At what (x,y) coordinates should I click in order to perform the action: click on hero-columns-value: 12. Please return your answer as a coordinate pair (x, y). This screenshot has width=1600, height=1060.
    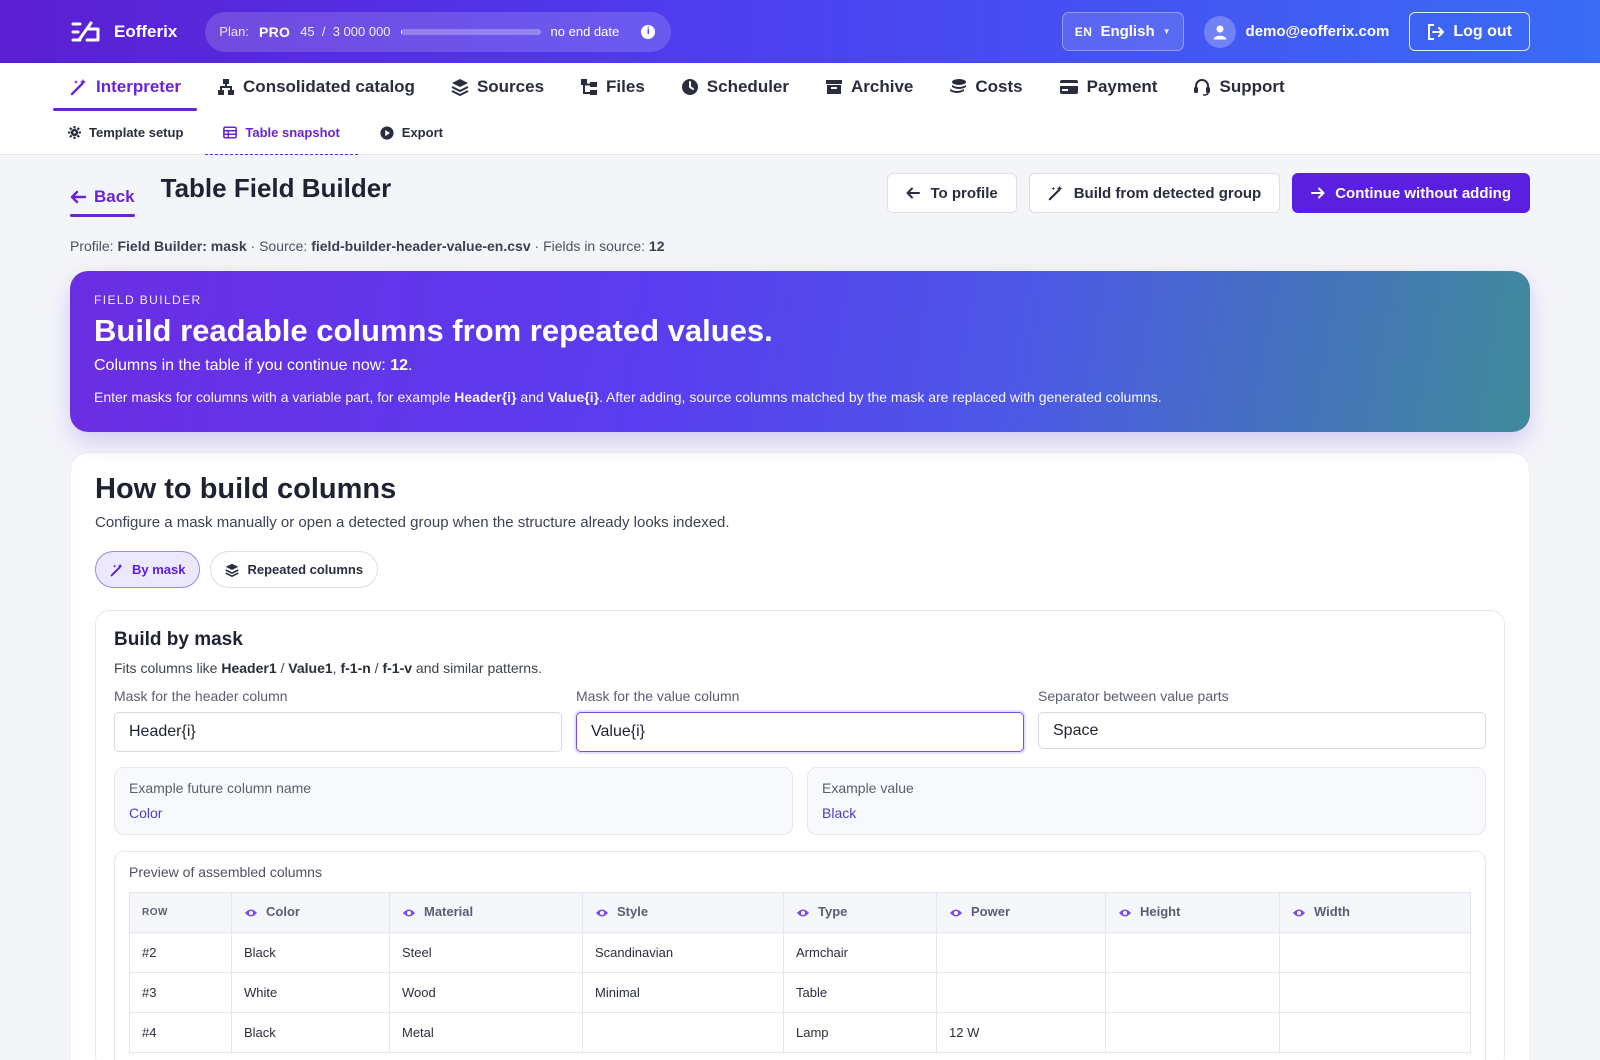
    Looking at the image, I should click on (399, 365).